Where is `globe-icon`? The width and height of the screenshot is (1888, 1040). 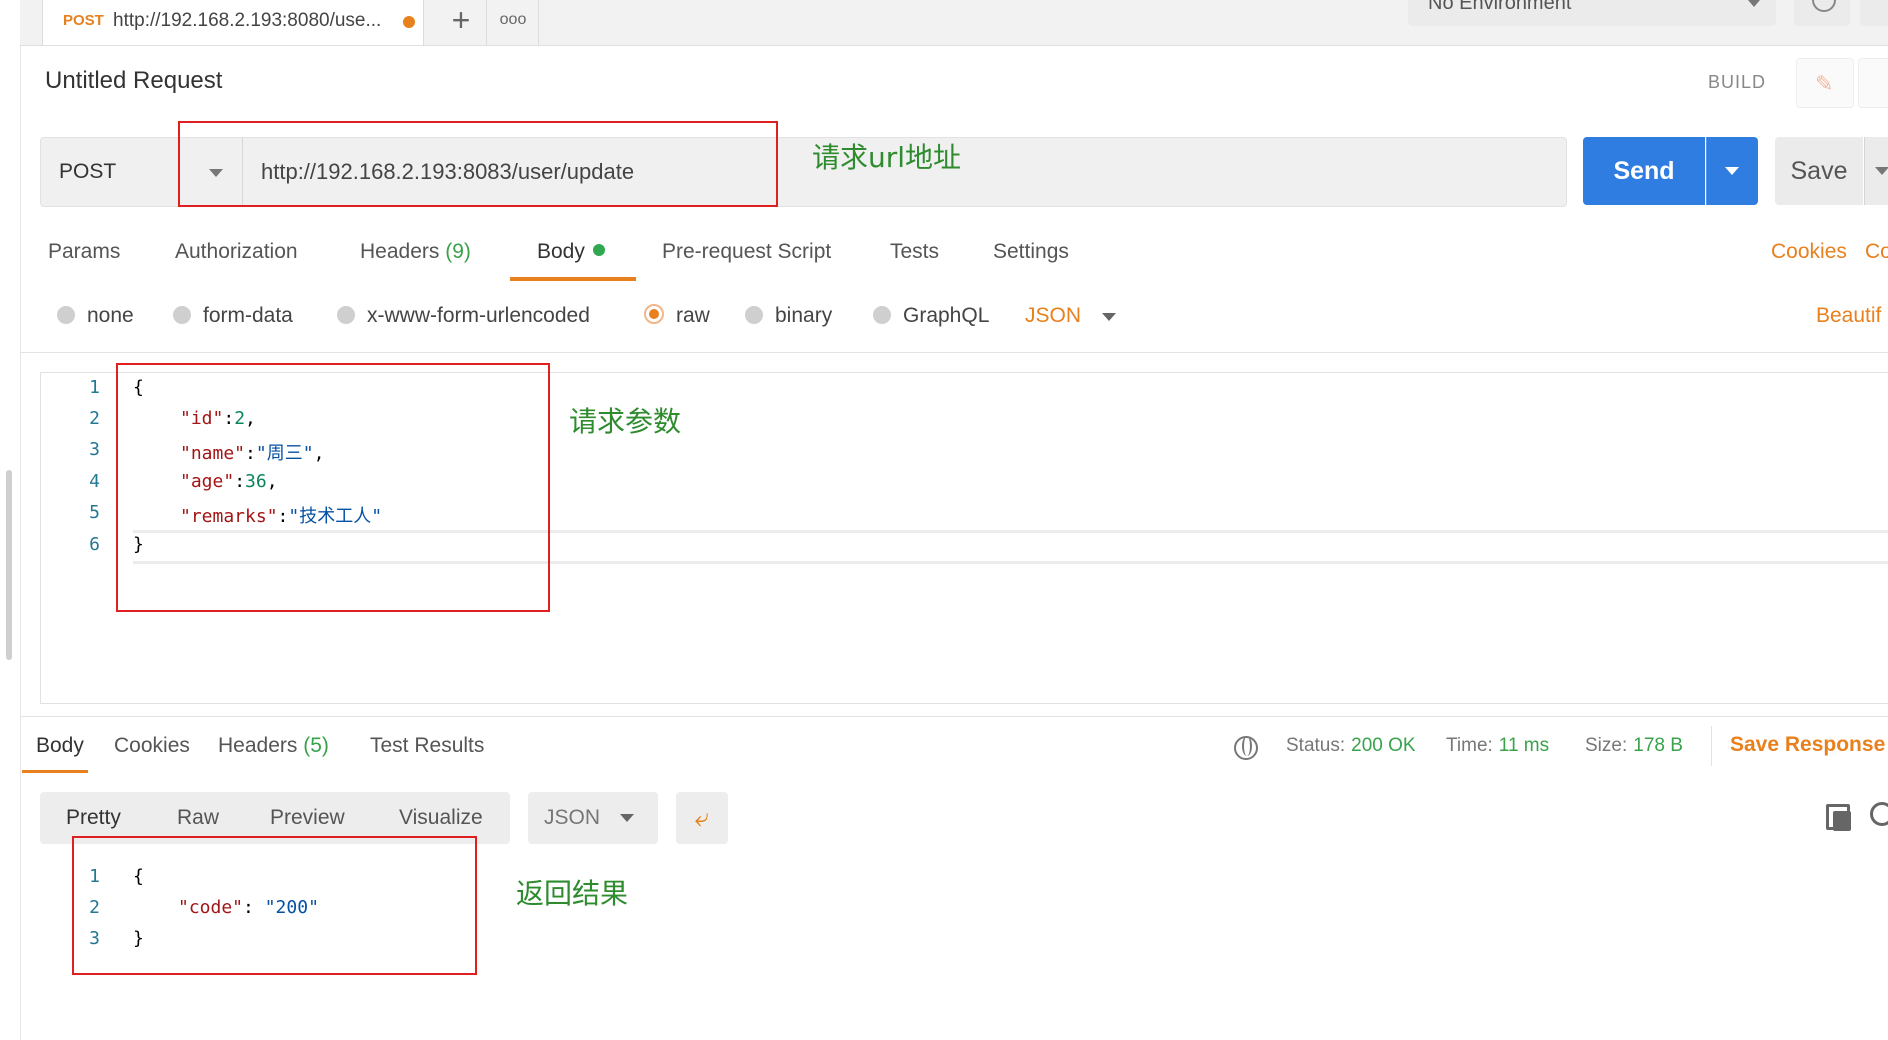 globe-icon is located at coordinates (1246, 748).